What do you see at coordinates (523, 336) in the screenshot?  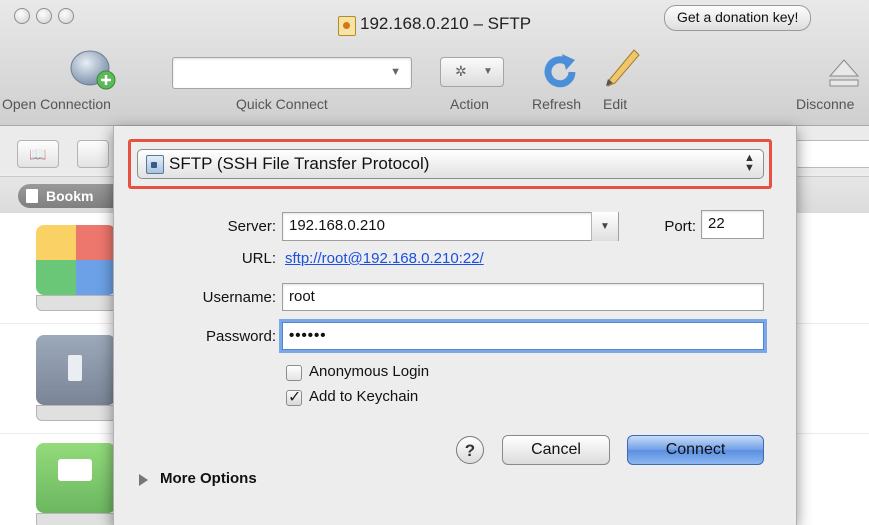 I see `password-input: ••••••` at bounding box center [523, 336].